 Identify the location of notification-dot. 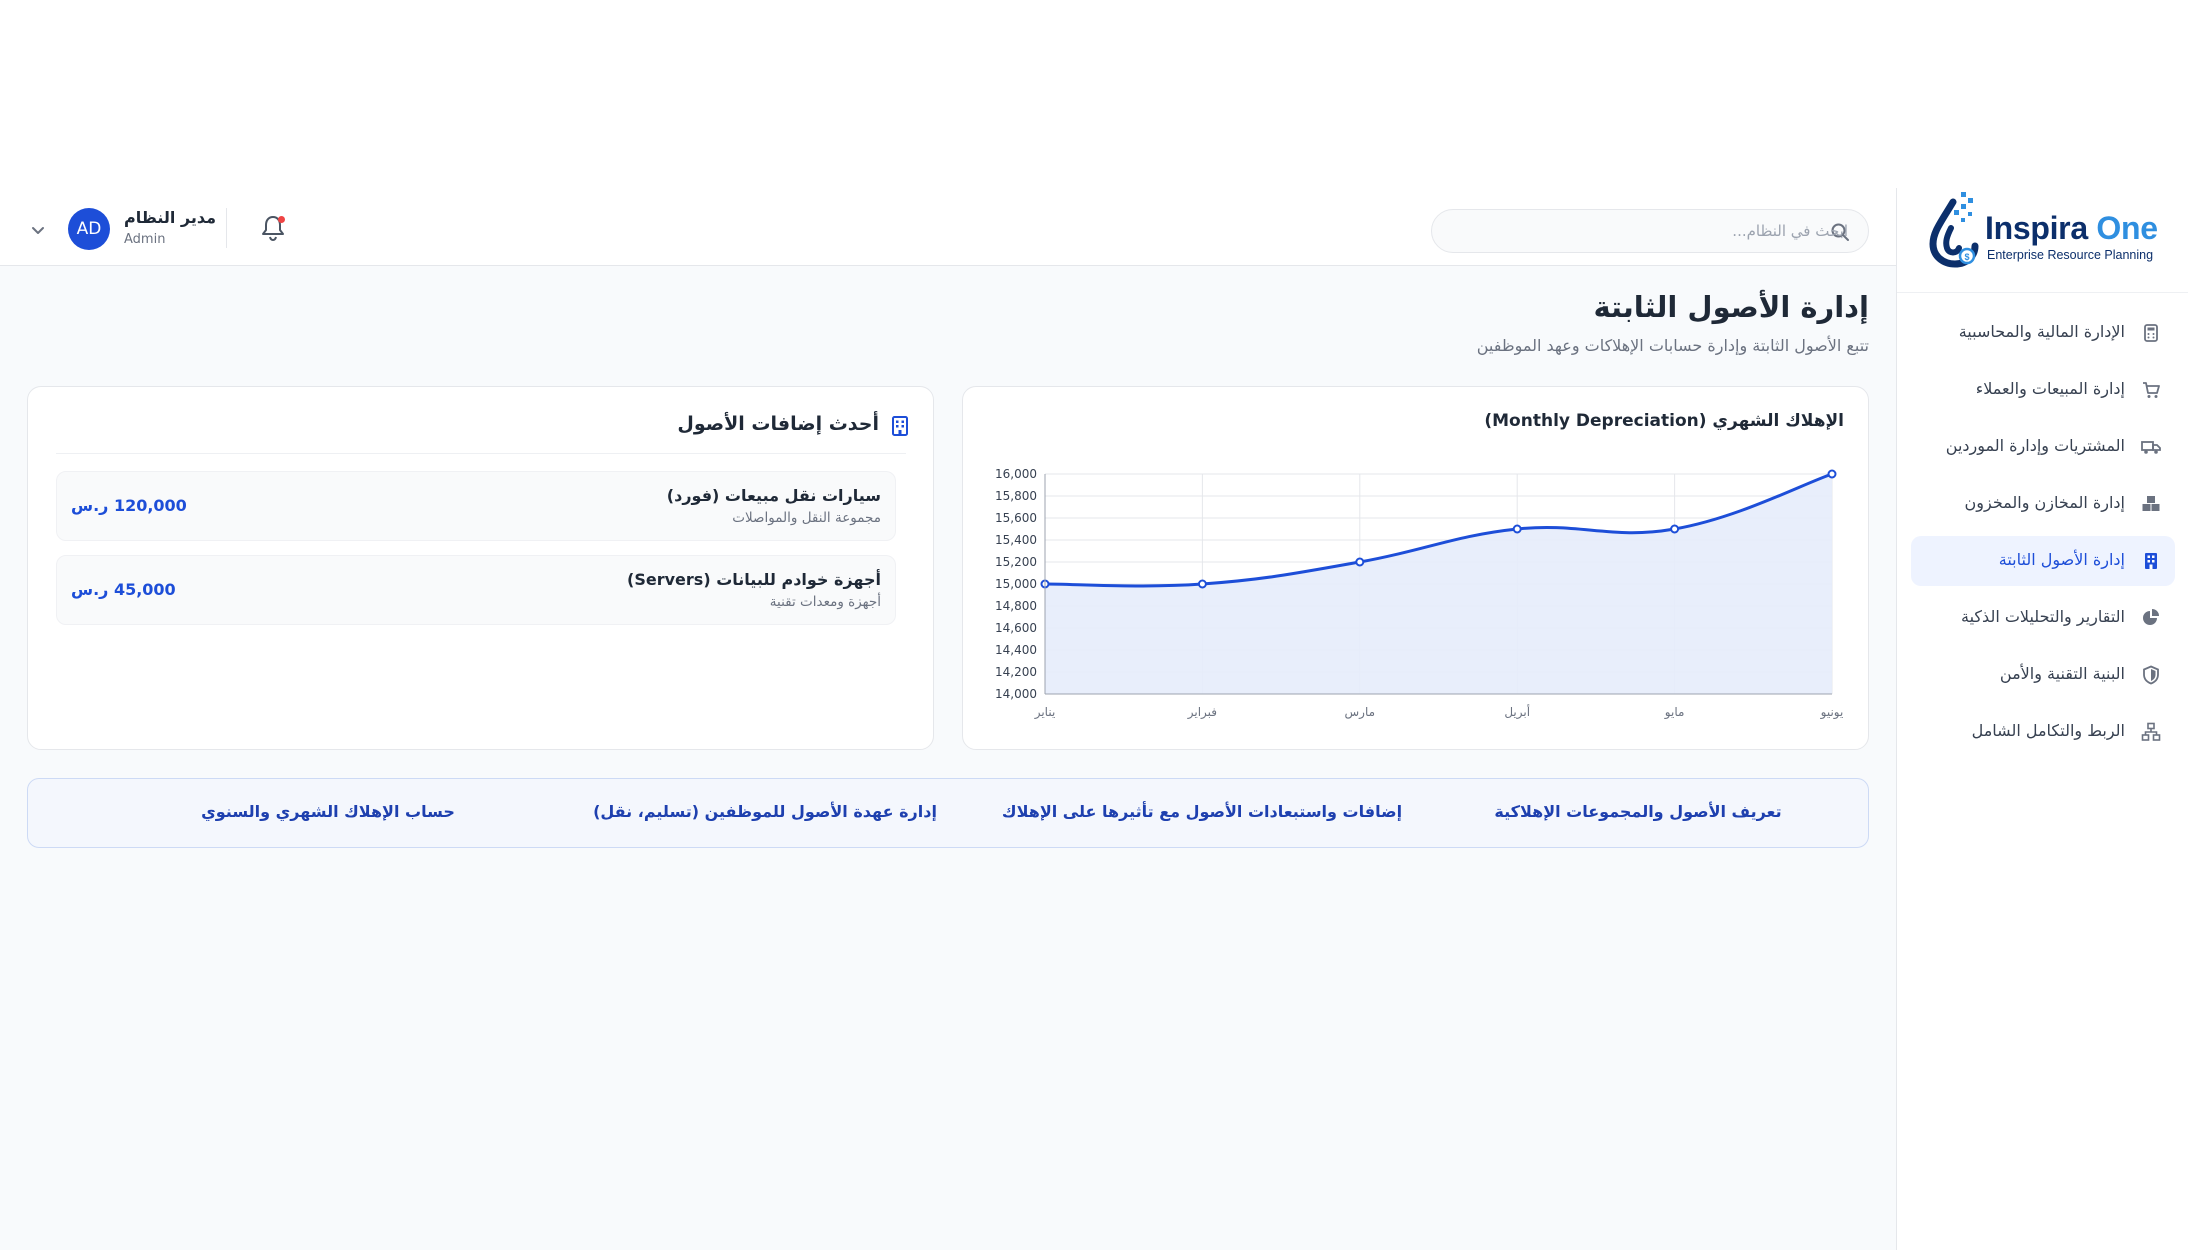
(281, 219).